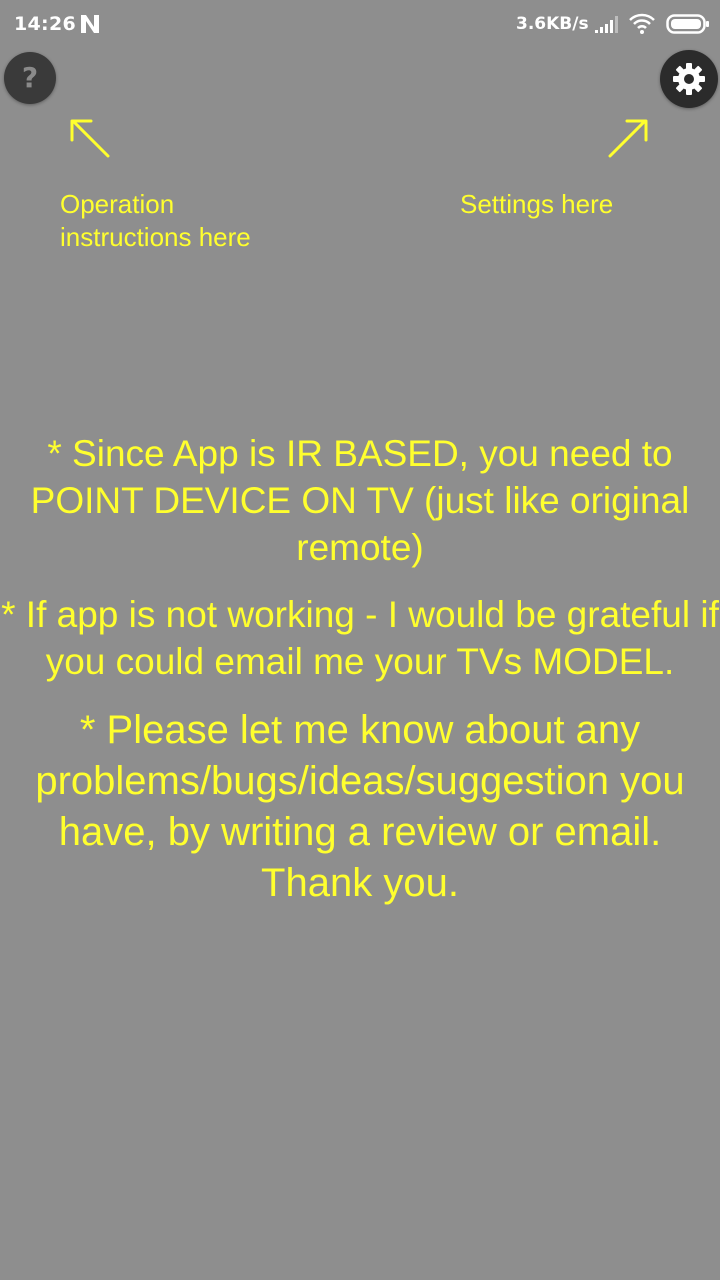 The height and width of the screenshot is (1280, 720). Describe the element at coordinates (90, 138) in the screenshot. I see `arrow-up-left-icon` at that location.